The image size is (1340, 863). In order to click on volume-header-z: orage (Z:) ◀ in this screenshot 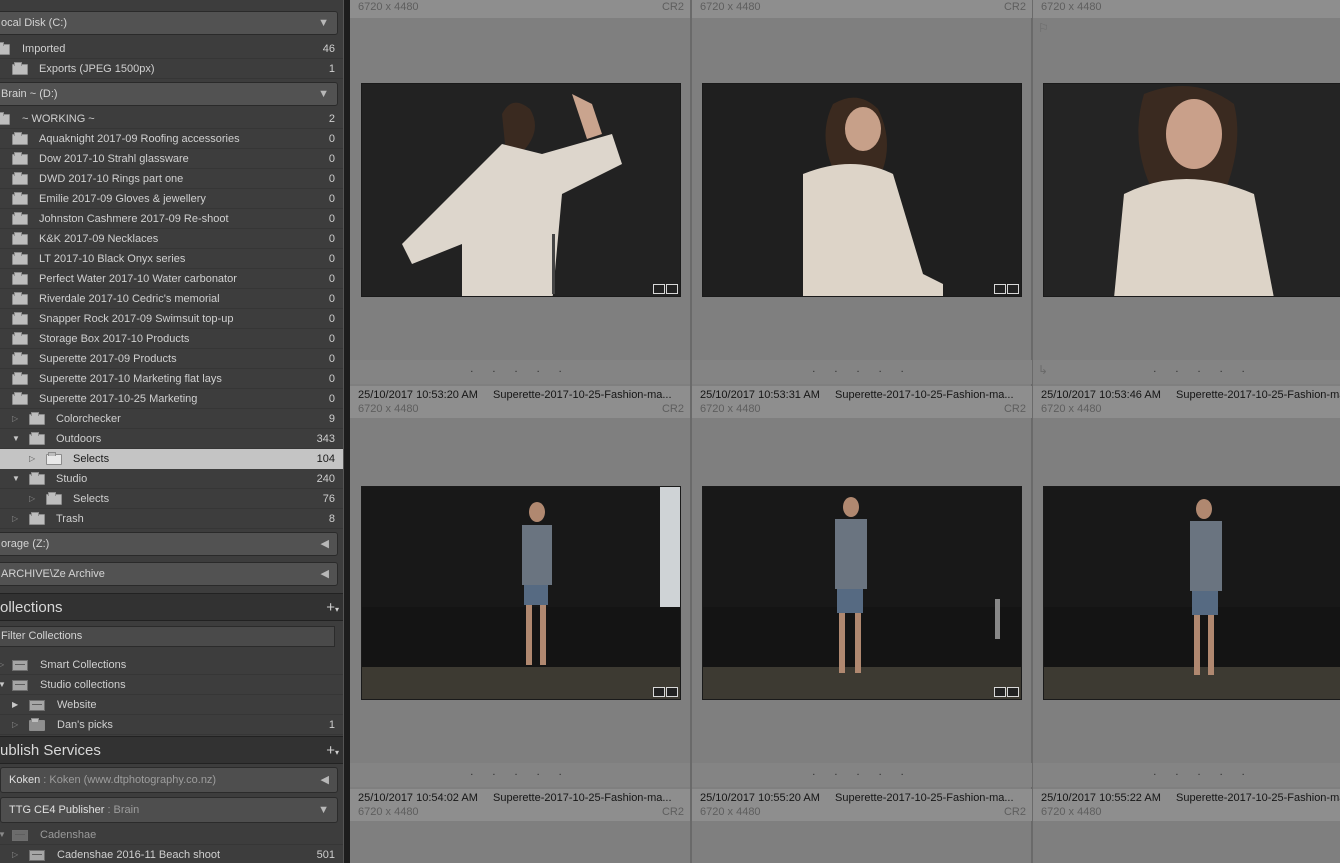, I will do `click(169, 544)`.